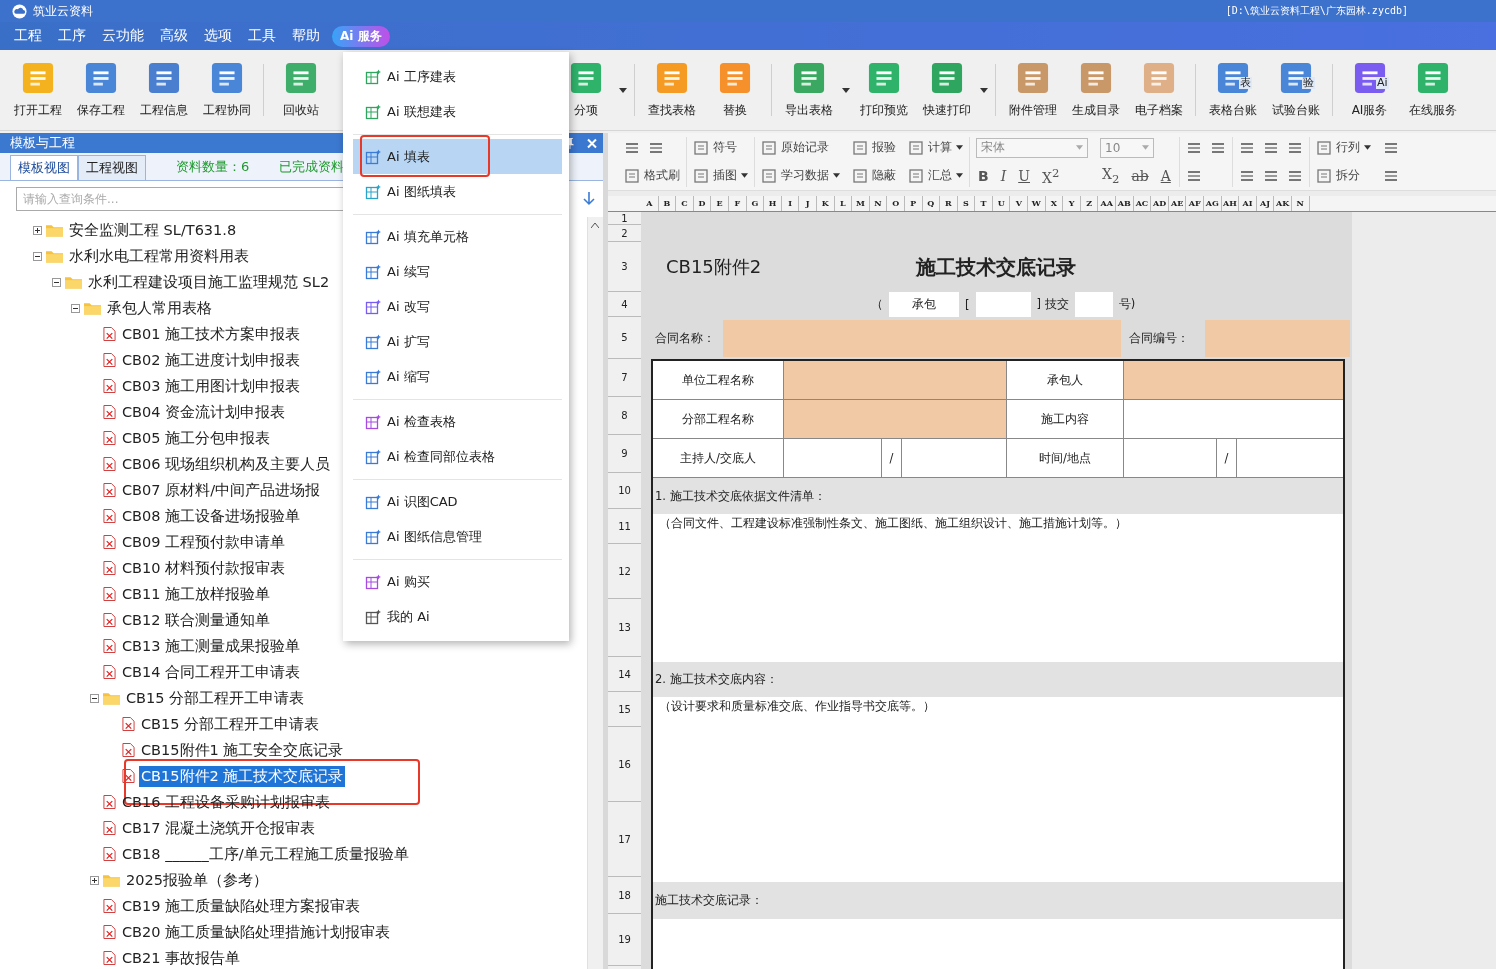  Describe the element at coordinates (1003, 175) in the screenshot. I see `text-style-button: I` at that location.